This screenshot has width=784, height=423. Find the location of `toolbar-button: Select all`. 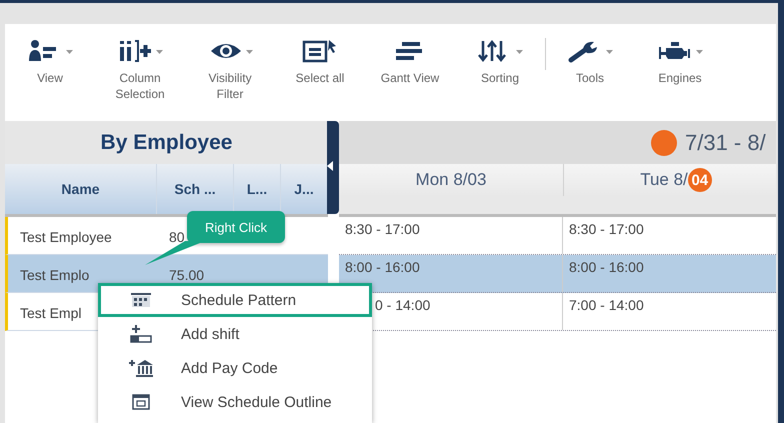

toolbar-button: Select all is located at coordinates (320, 61).